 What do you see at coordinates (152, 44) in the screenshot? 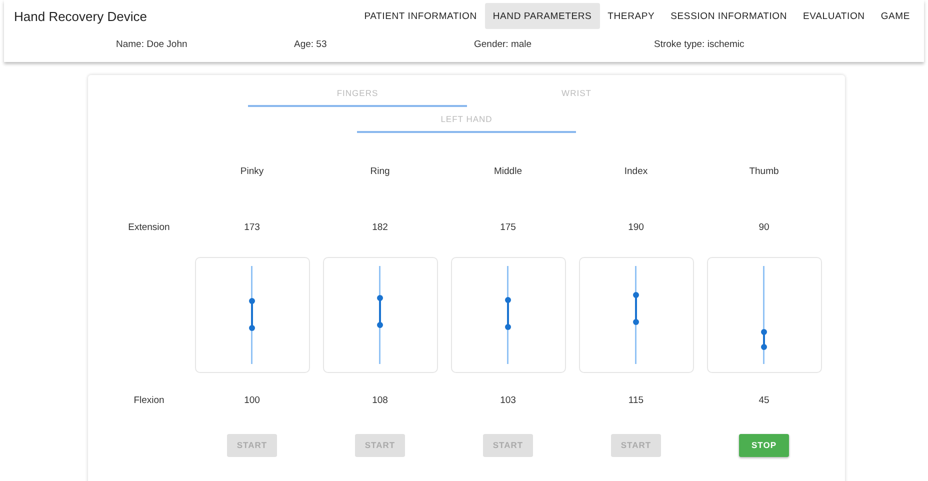
I see `patient-info: Name: Doe John` at bounding box center [152, 44].